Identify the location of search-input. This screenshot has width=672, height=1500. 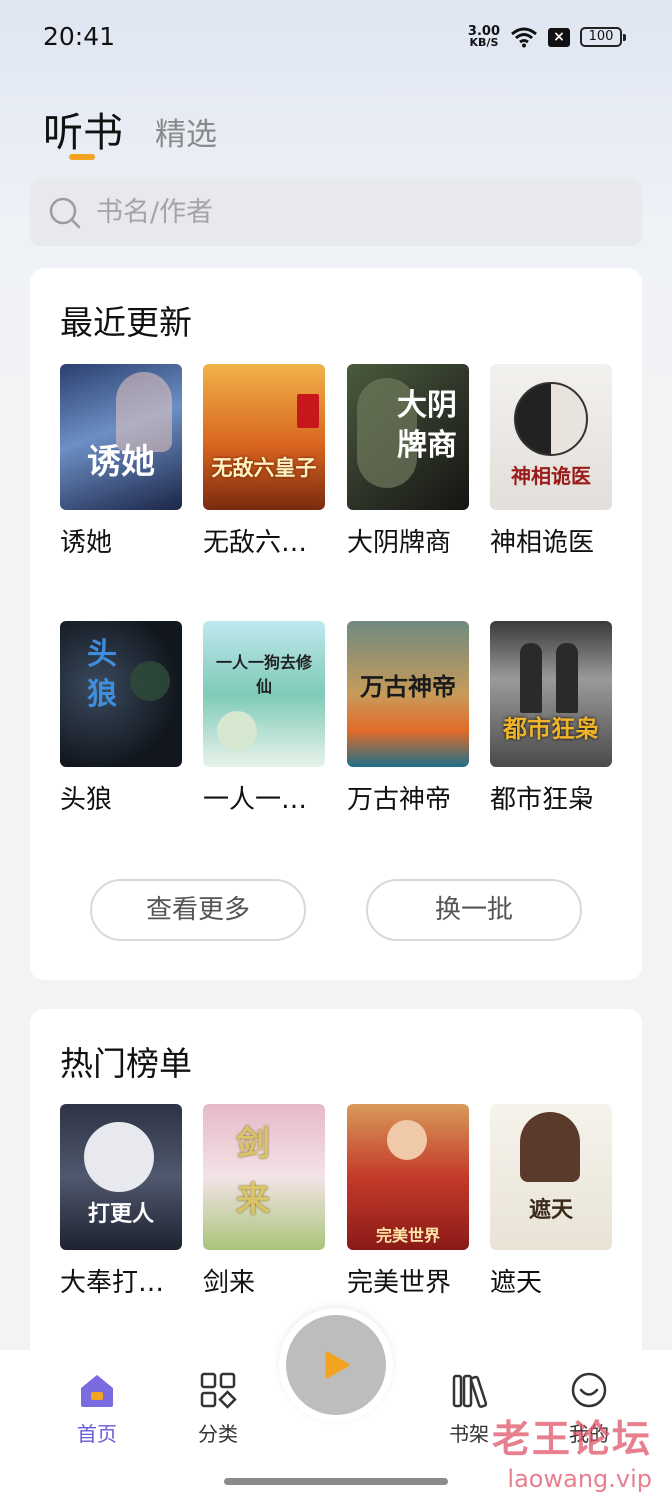
(346, 212).